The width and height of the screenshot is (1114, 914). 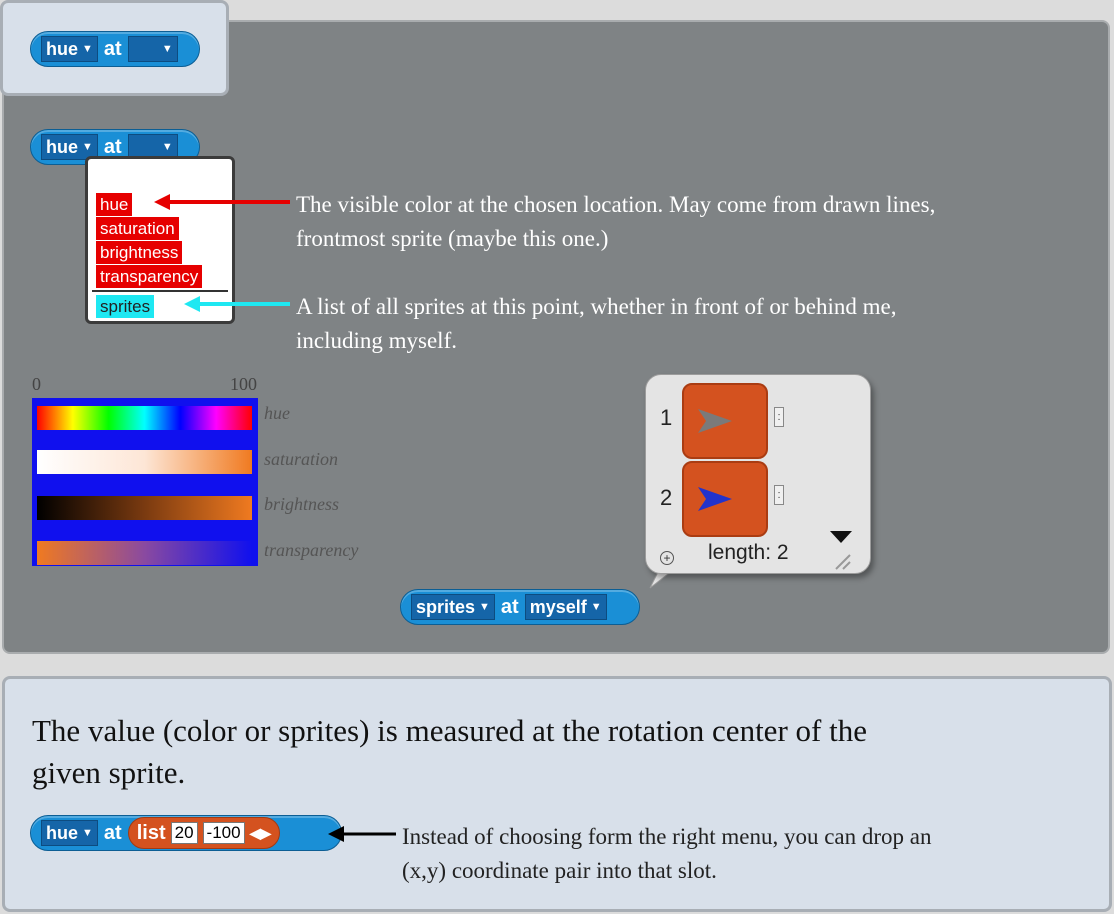 I want to click on scale-min: 0, so click(x=36, y=384).